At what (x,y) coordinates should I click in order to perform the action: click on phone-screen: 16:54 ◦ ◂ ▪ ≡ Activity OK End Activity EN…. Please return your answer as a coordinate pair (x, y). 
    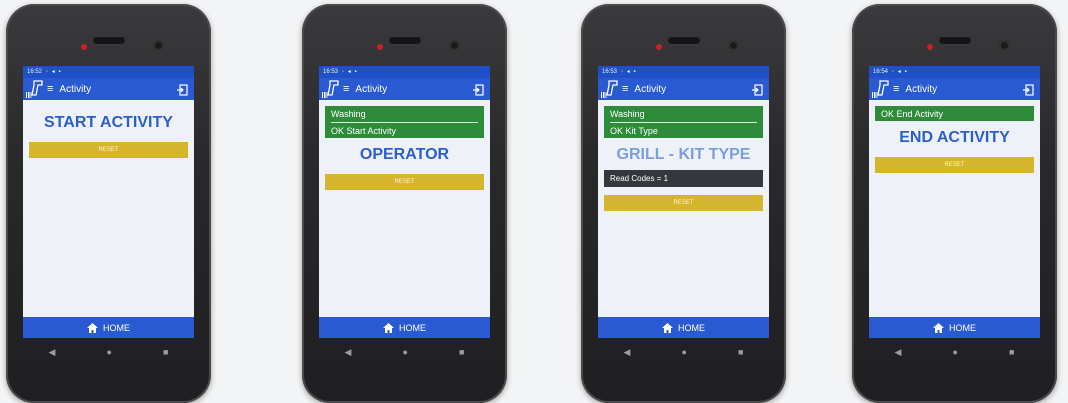
    Looking at the image, I should click on (954, 202).